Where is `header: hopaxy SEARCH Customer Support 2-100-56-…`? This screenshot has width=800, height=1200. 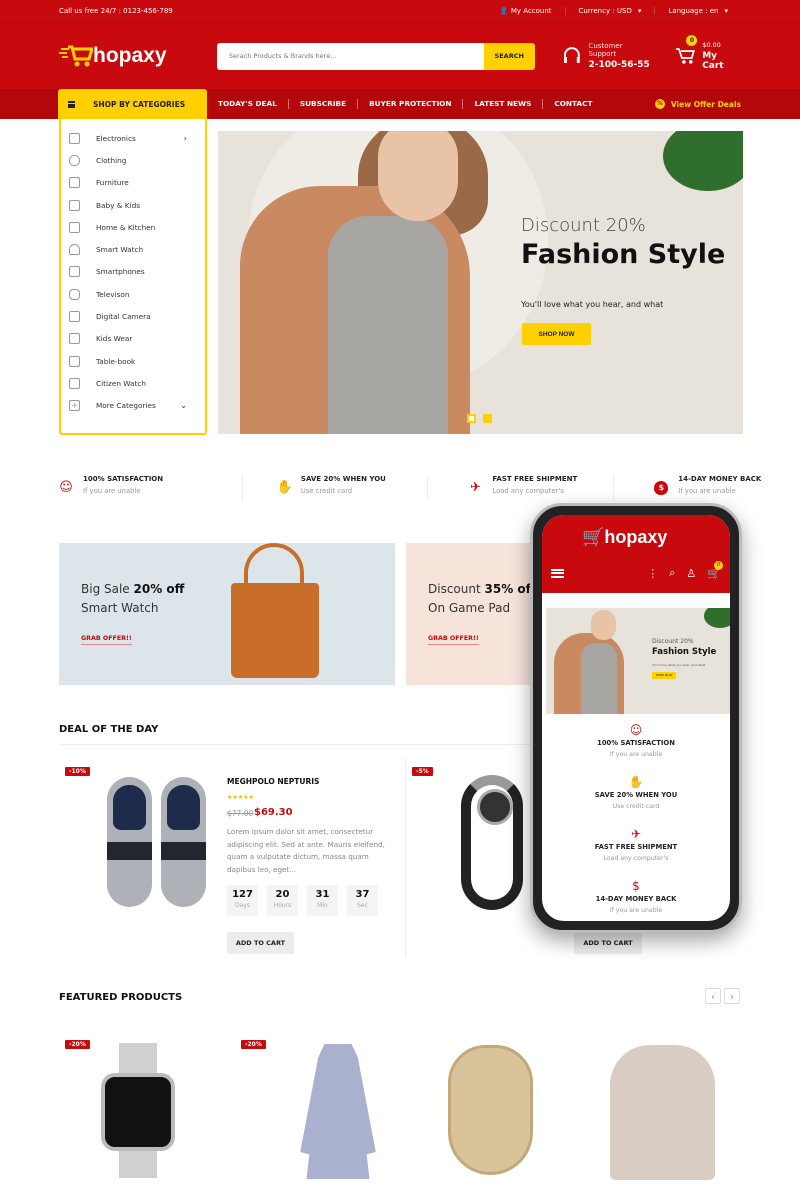
header: hopaxy SEARCH Customer Support 2-100-56-… is located at coordinates (400, 56).